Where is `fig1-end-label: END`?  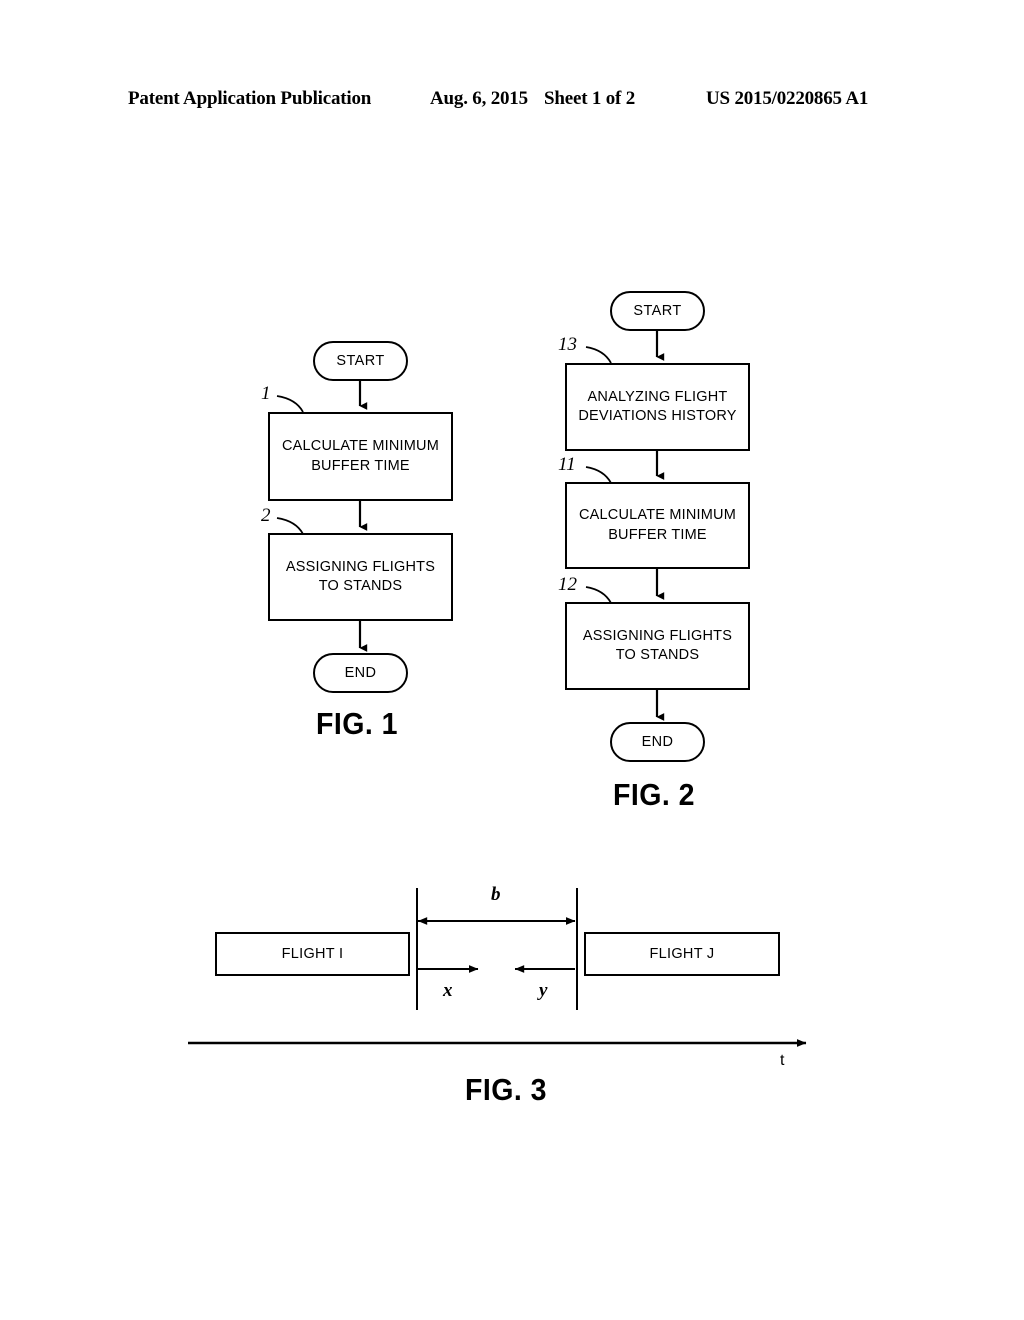
fig1-end-label: END is located at coordinates (360, 673).